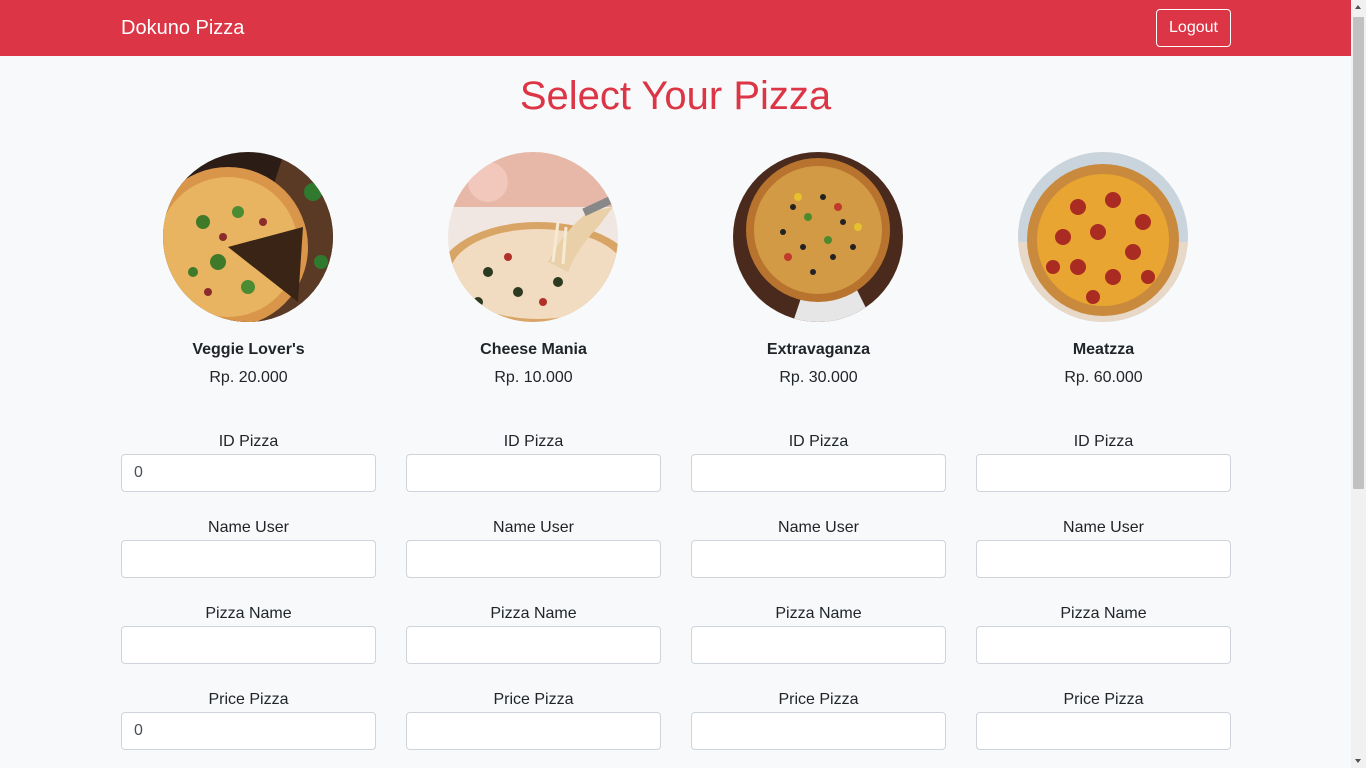 The height and width of the screenshot is (768, 1366). What do you see at coordinates (1358, 7) in the screenshot?
I see `scroll-up-arrow-icon` at bounding box center [1358, 7].